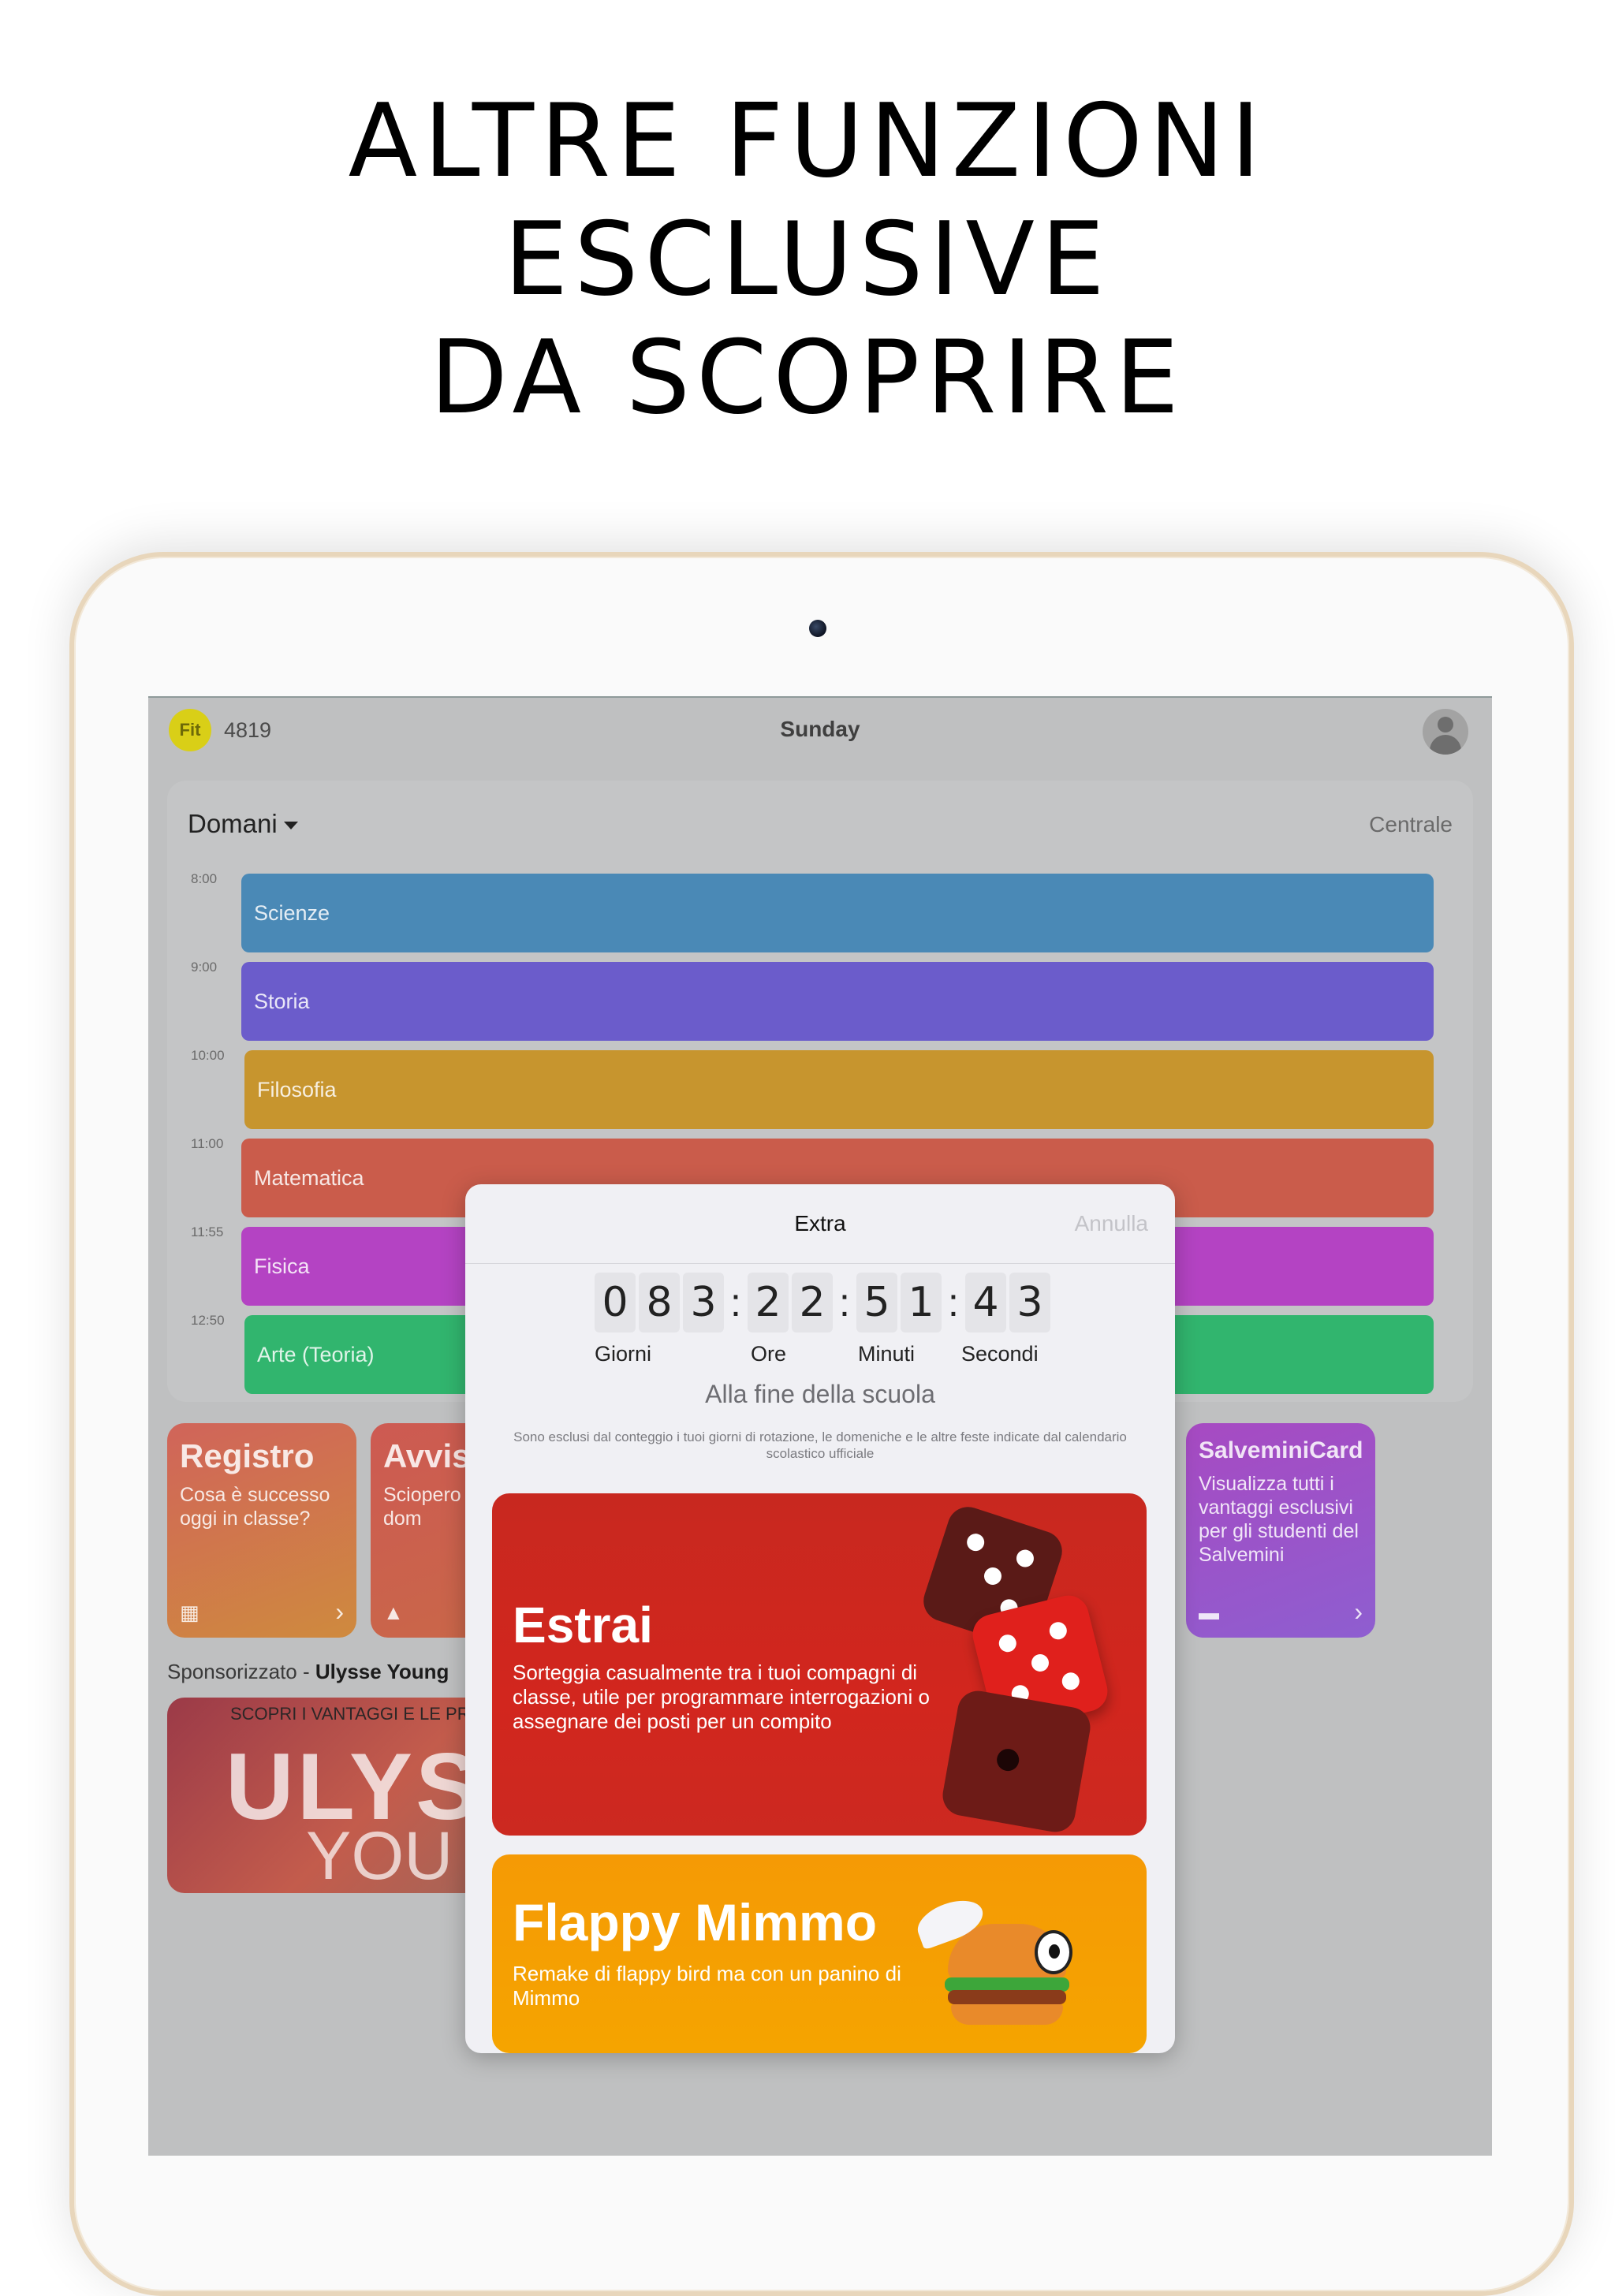  Describe the element at coordinates (695, 1922) in the screenshot. I see `card-title: Flappy Mimmo` at that location.